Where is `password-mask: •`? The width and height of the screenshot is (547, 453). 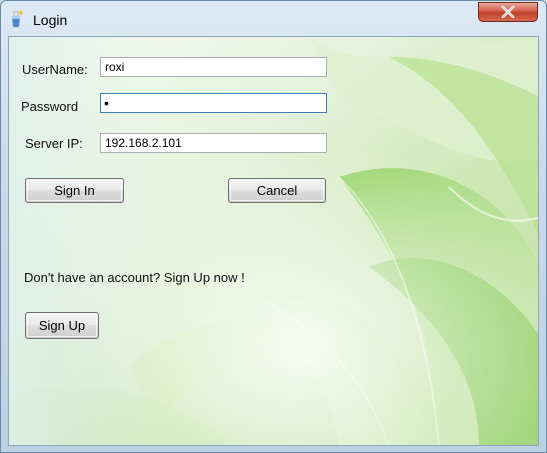 password-mask: • is located at coordinates (106, 103).